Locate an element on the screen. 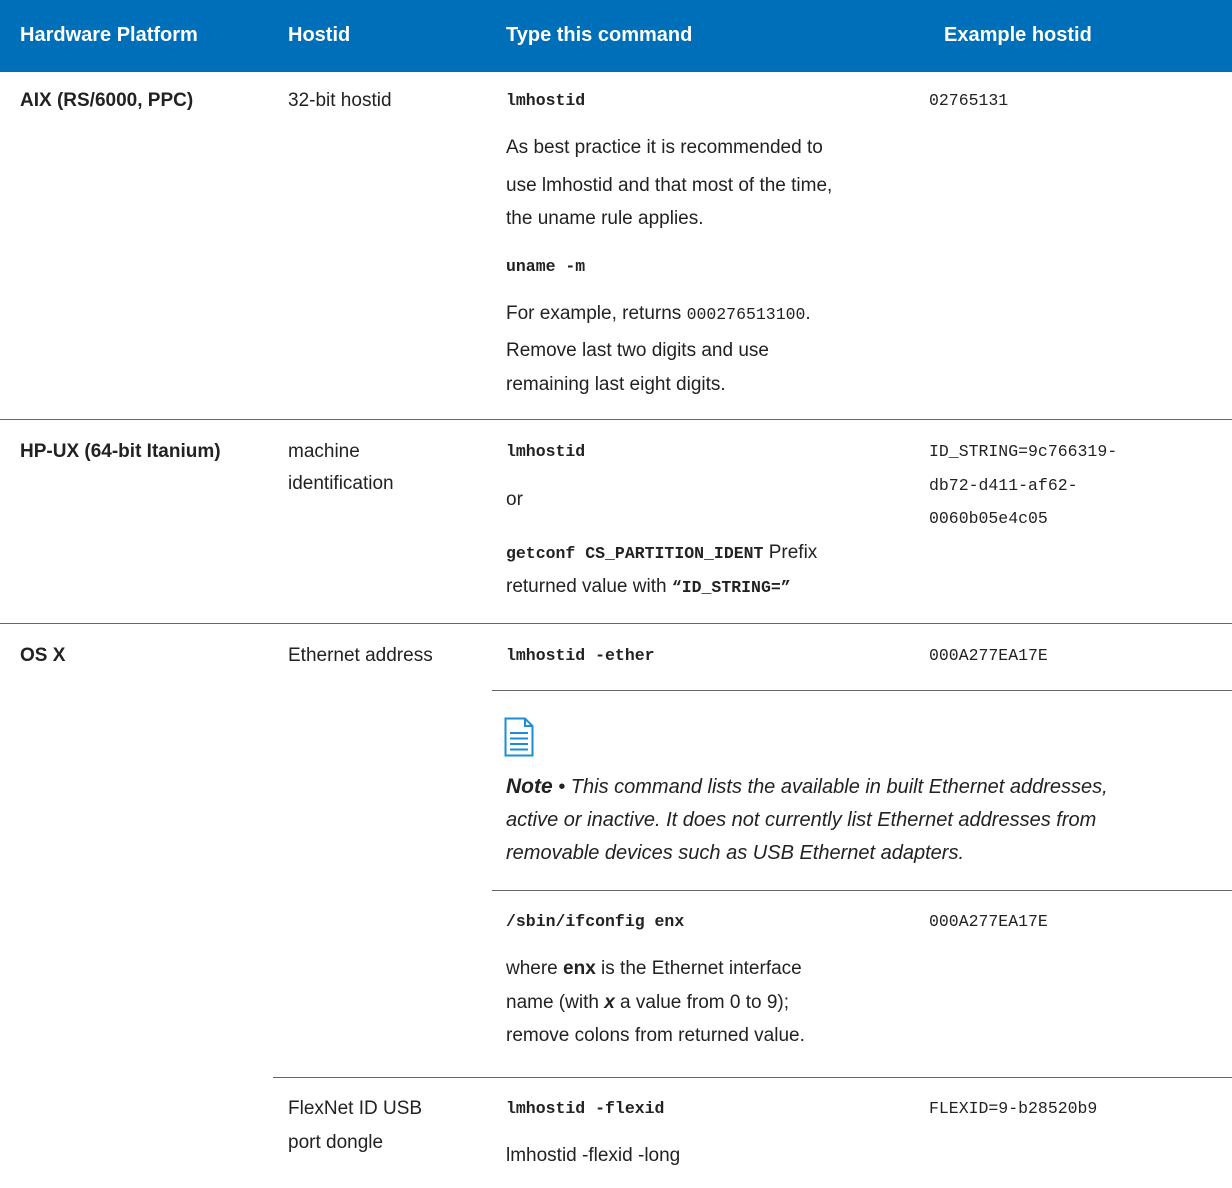 This screenshot has width=1232, height=1188. inline-code: getconf CS_PARTITION_IDENT is located at coordinates (635, 553).